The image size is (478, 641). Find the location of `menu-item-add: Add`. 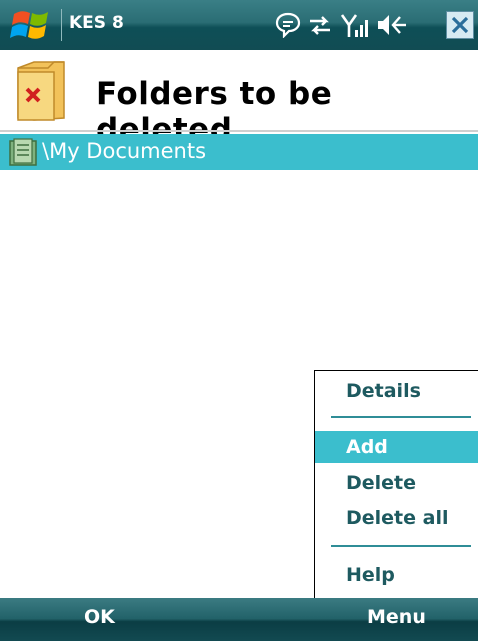

menu-item-add: Add is located at coordinates (396, 447).